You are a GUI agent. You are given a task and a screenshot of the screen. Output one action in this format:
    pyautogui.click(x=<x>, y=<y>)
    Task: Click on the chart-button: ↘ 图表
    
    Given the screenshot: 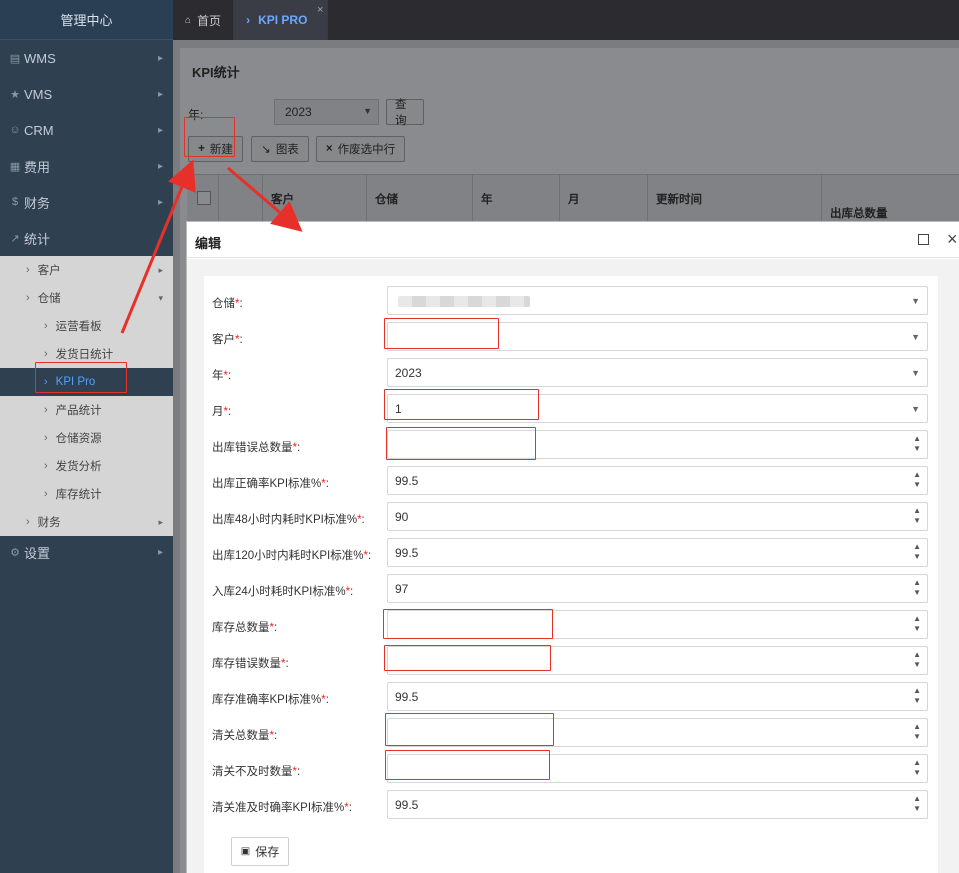 What is the action you would take?
    pyautogui.click(x=280, y=149)
    